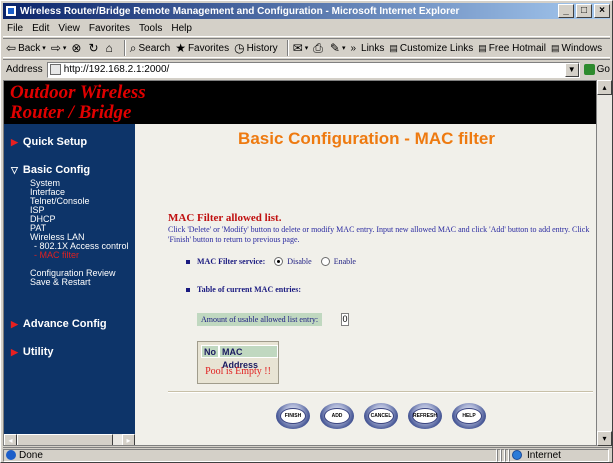  I want to click on address-input: http://192.168.2.1:2000/ ▼, so click(313, 69).